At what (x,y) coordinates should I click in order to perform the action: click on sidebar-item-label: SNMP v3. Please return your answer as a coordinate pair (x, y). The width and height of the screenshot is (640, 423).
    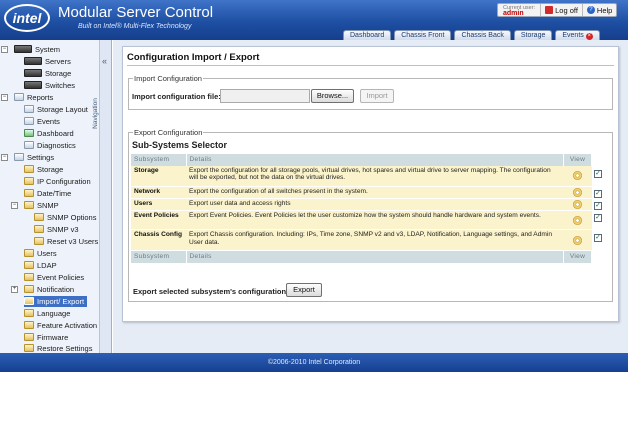
    Looking at the image, I should click on (63, 229).